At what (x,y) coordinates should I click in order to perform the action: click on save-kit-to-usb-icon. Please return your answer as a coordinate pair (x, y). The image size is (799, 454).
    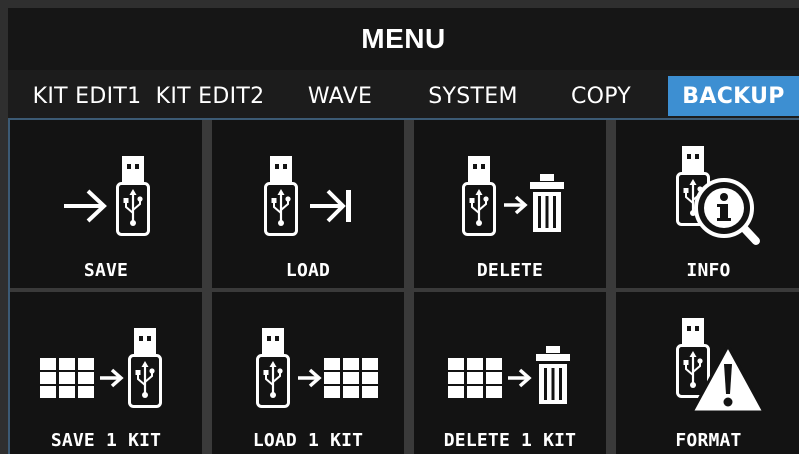
    Looking at the image, I should click on (106, 365).